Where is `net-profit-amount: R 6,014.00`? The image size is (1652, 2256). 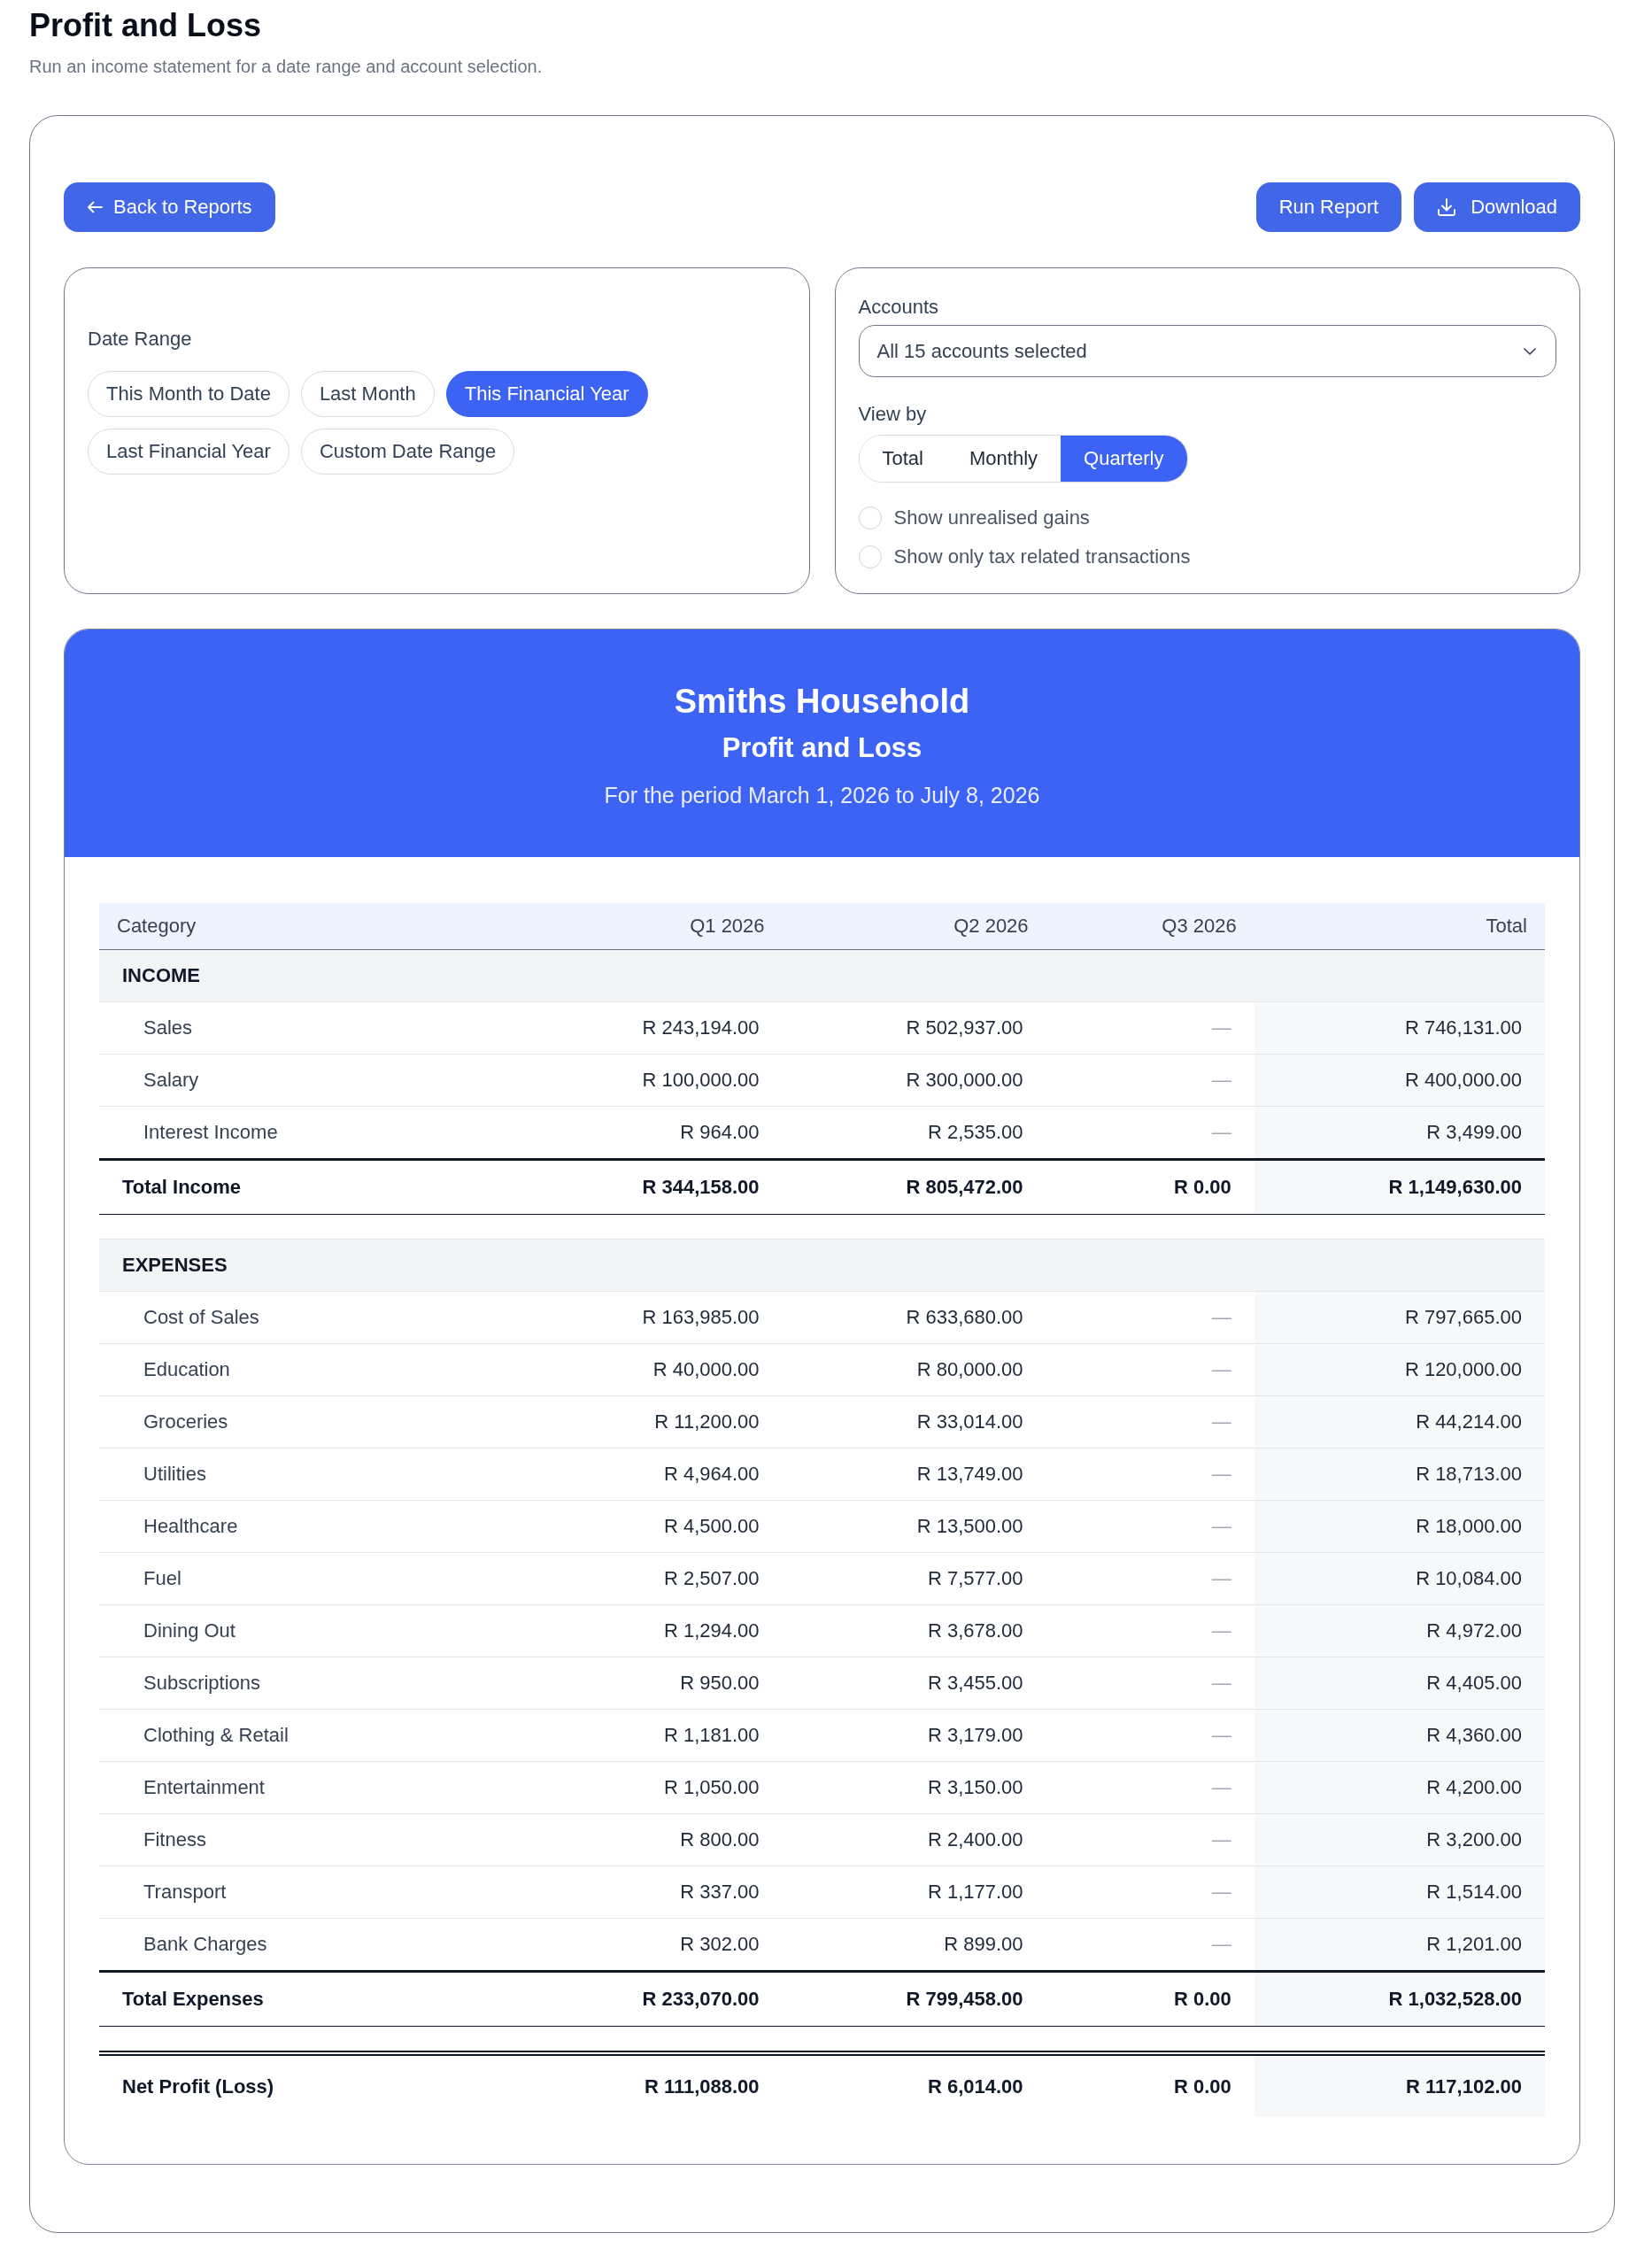 net-profit-amount: R 6,014.00 is located at coordinates (914, 2085).